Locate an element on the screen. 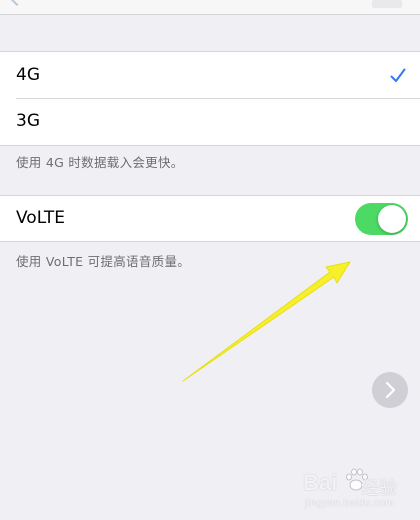 The image size is (420, 520). nav-bar-item is located at coordinates (387, 4).